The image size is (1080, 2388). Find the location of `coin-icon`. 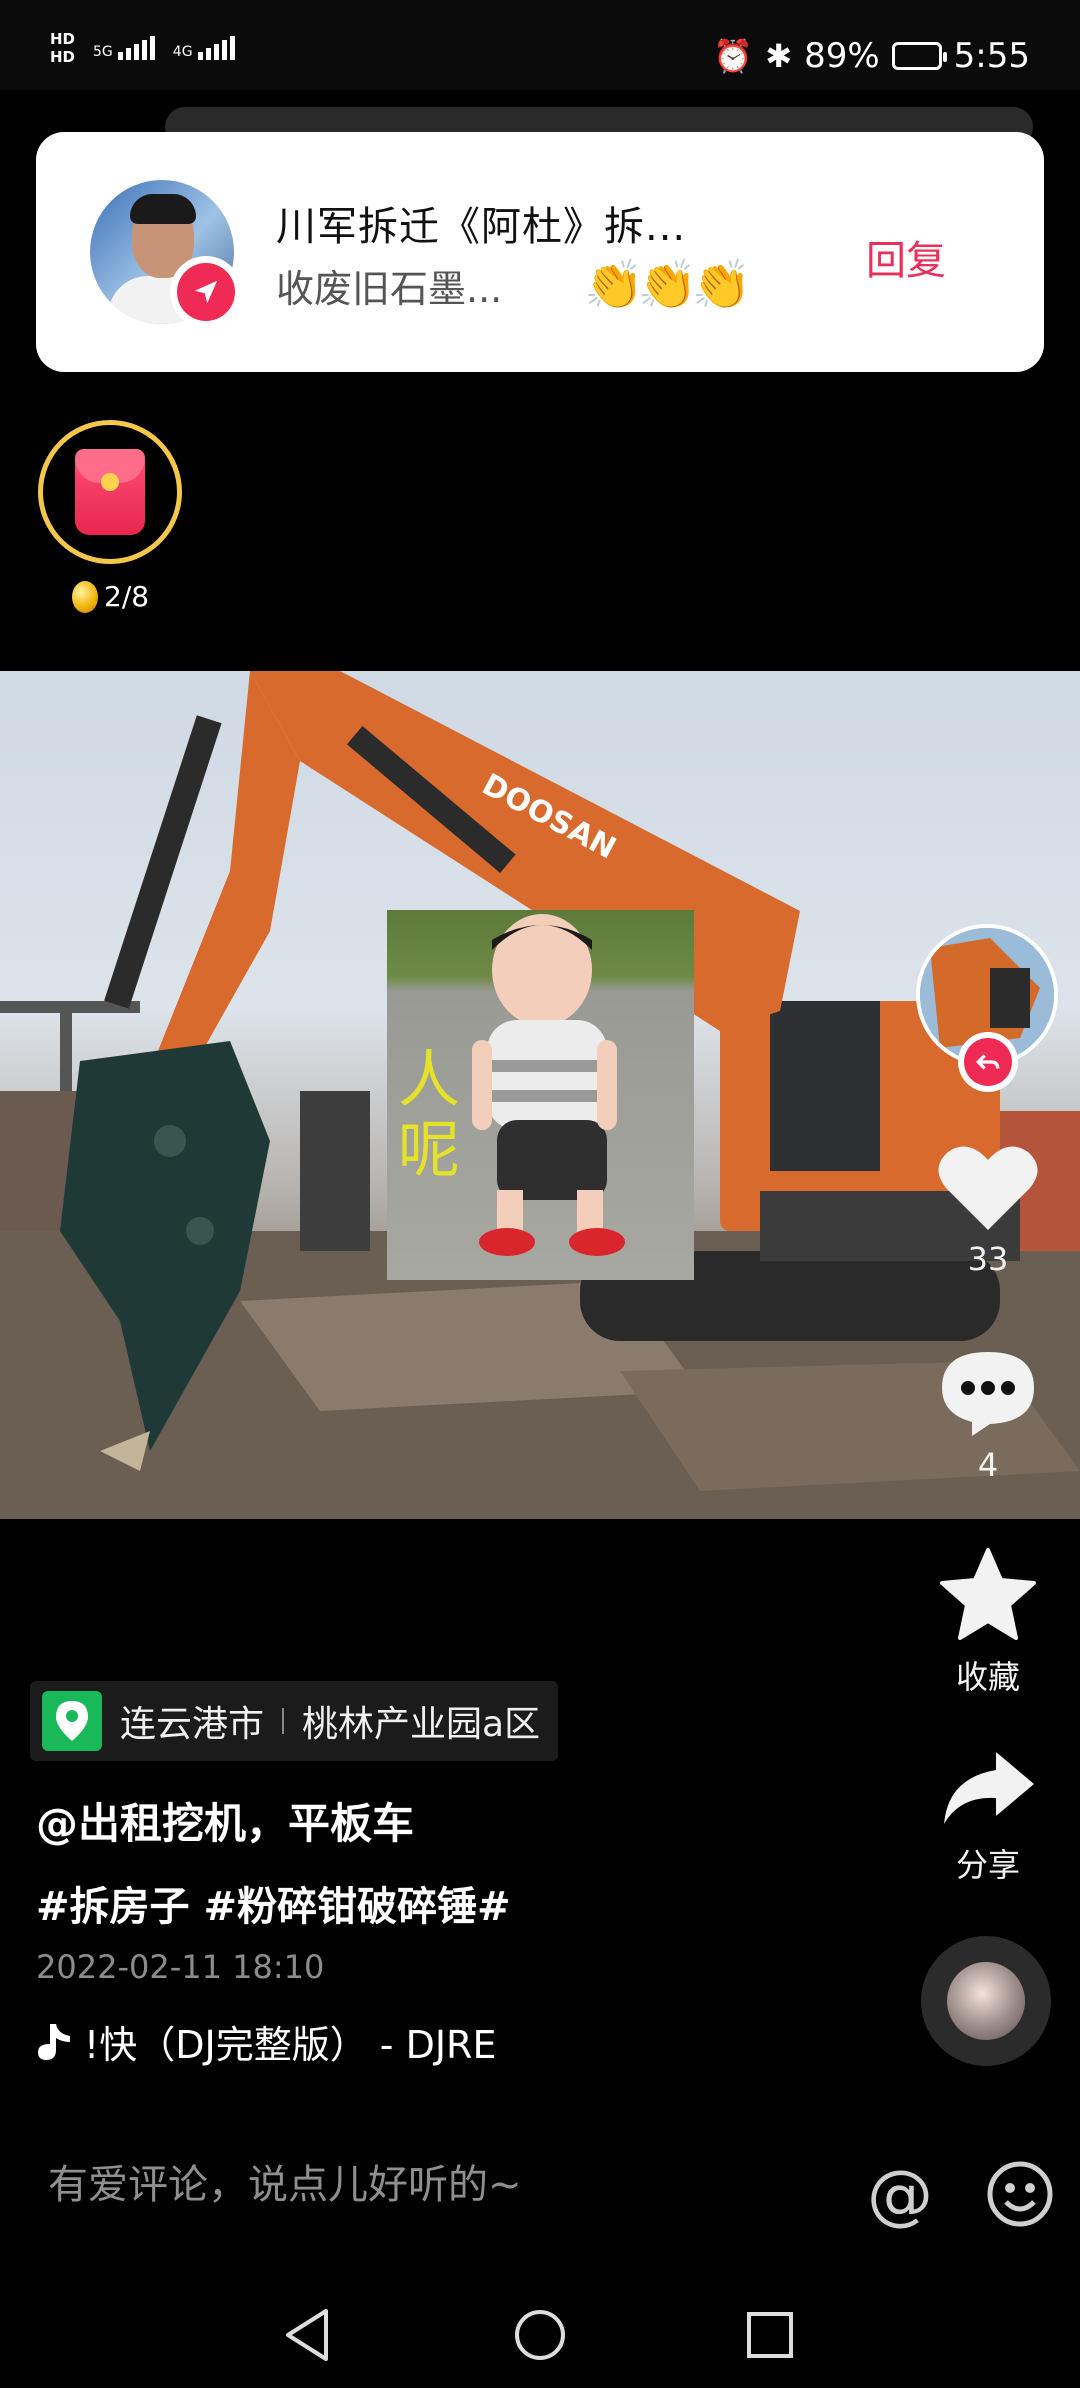

coin-icon is located at coordinates (85, 596).